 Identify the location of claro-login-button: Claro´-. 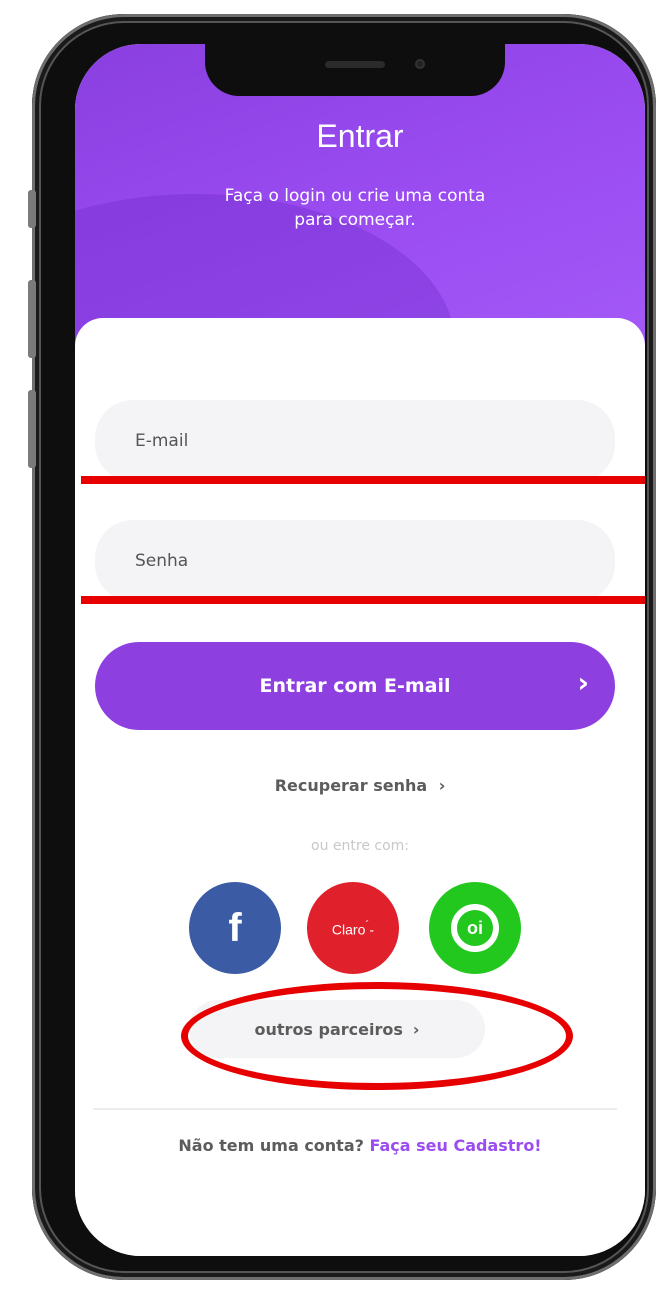
(353, 928).